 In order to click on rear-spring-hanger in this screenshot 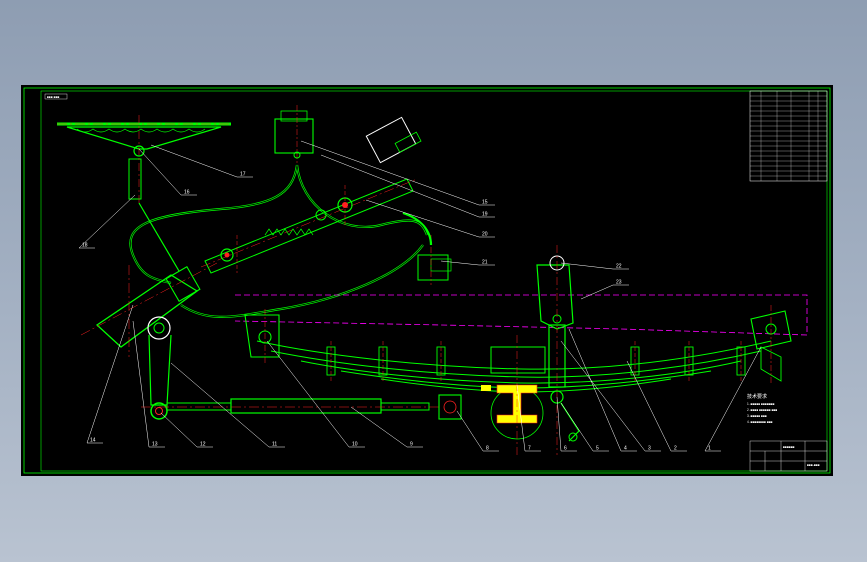, I will do `click(771, 345)`.